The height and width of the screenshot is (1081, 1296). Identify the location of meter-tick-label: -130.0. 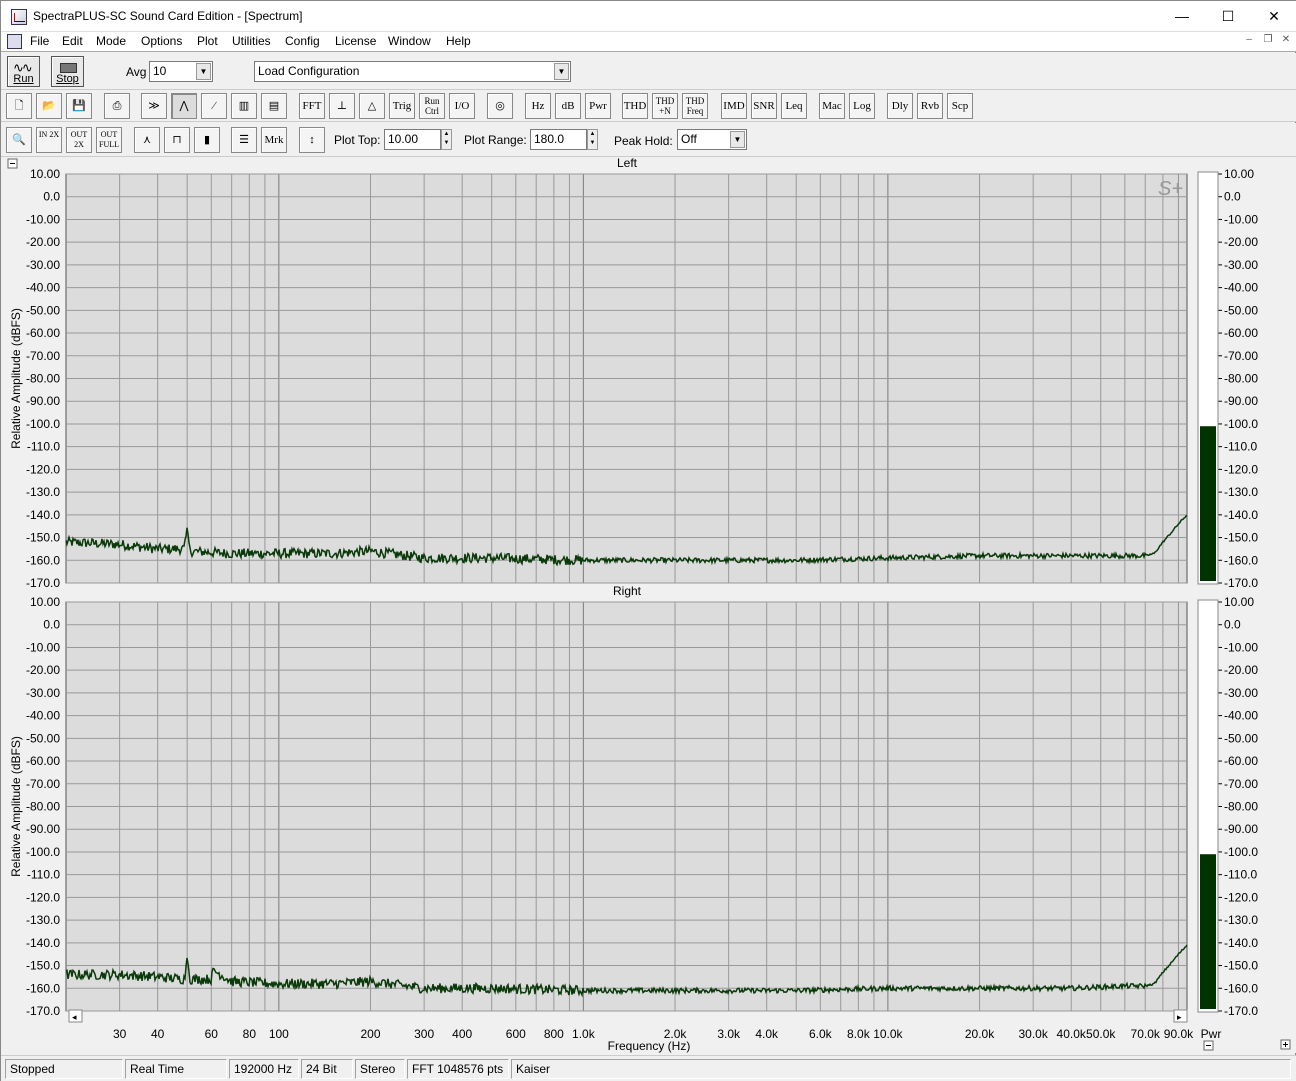
(1241, 920).